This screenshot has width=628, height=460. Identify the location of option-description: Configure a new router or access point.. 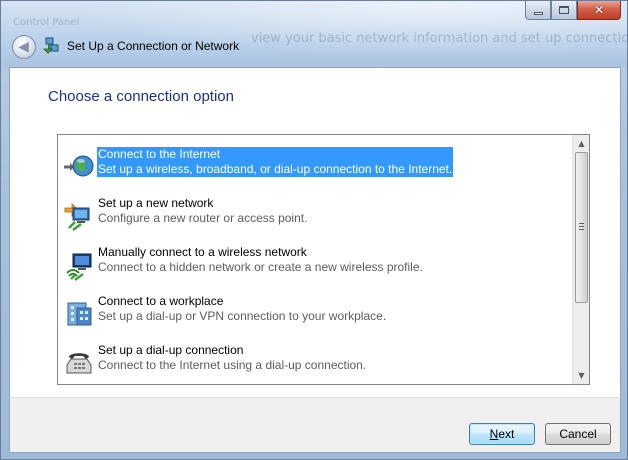
(203, 218).